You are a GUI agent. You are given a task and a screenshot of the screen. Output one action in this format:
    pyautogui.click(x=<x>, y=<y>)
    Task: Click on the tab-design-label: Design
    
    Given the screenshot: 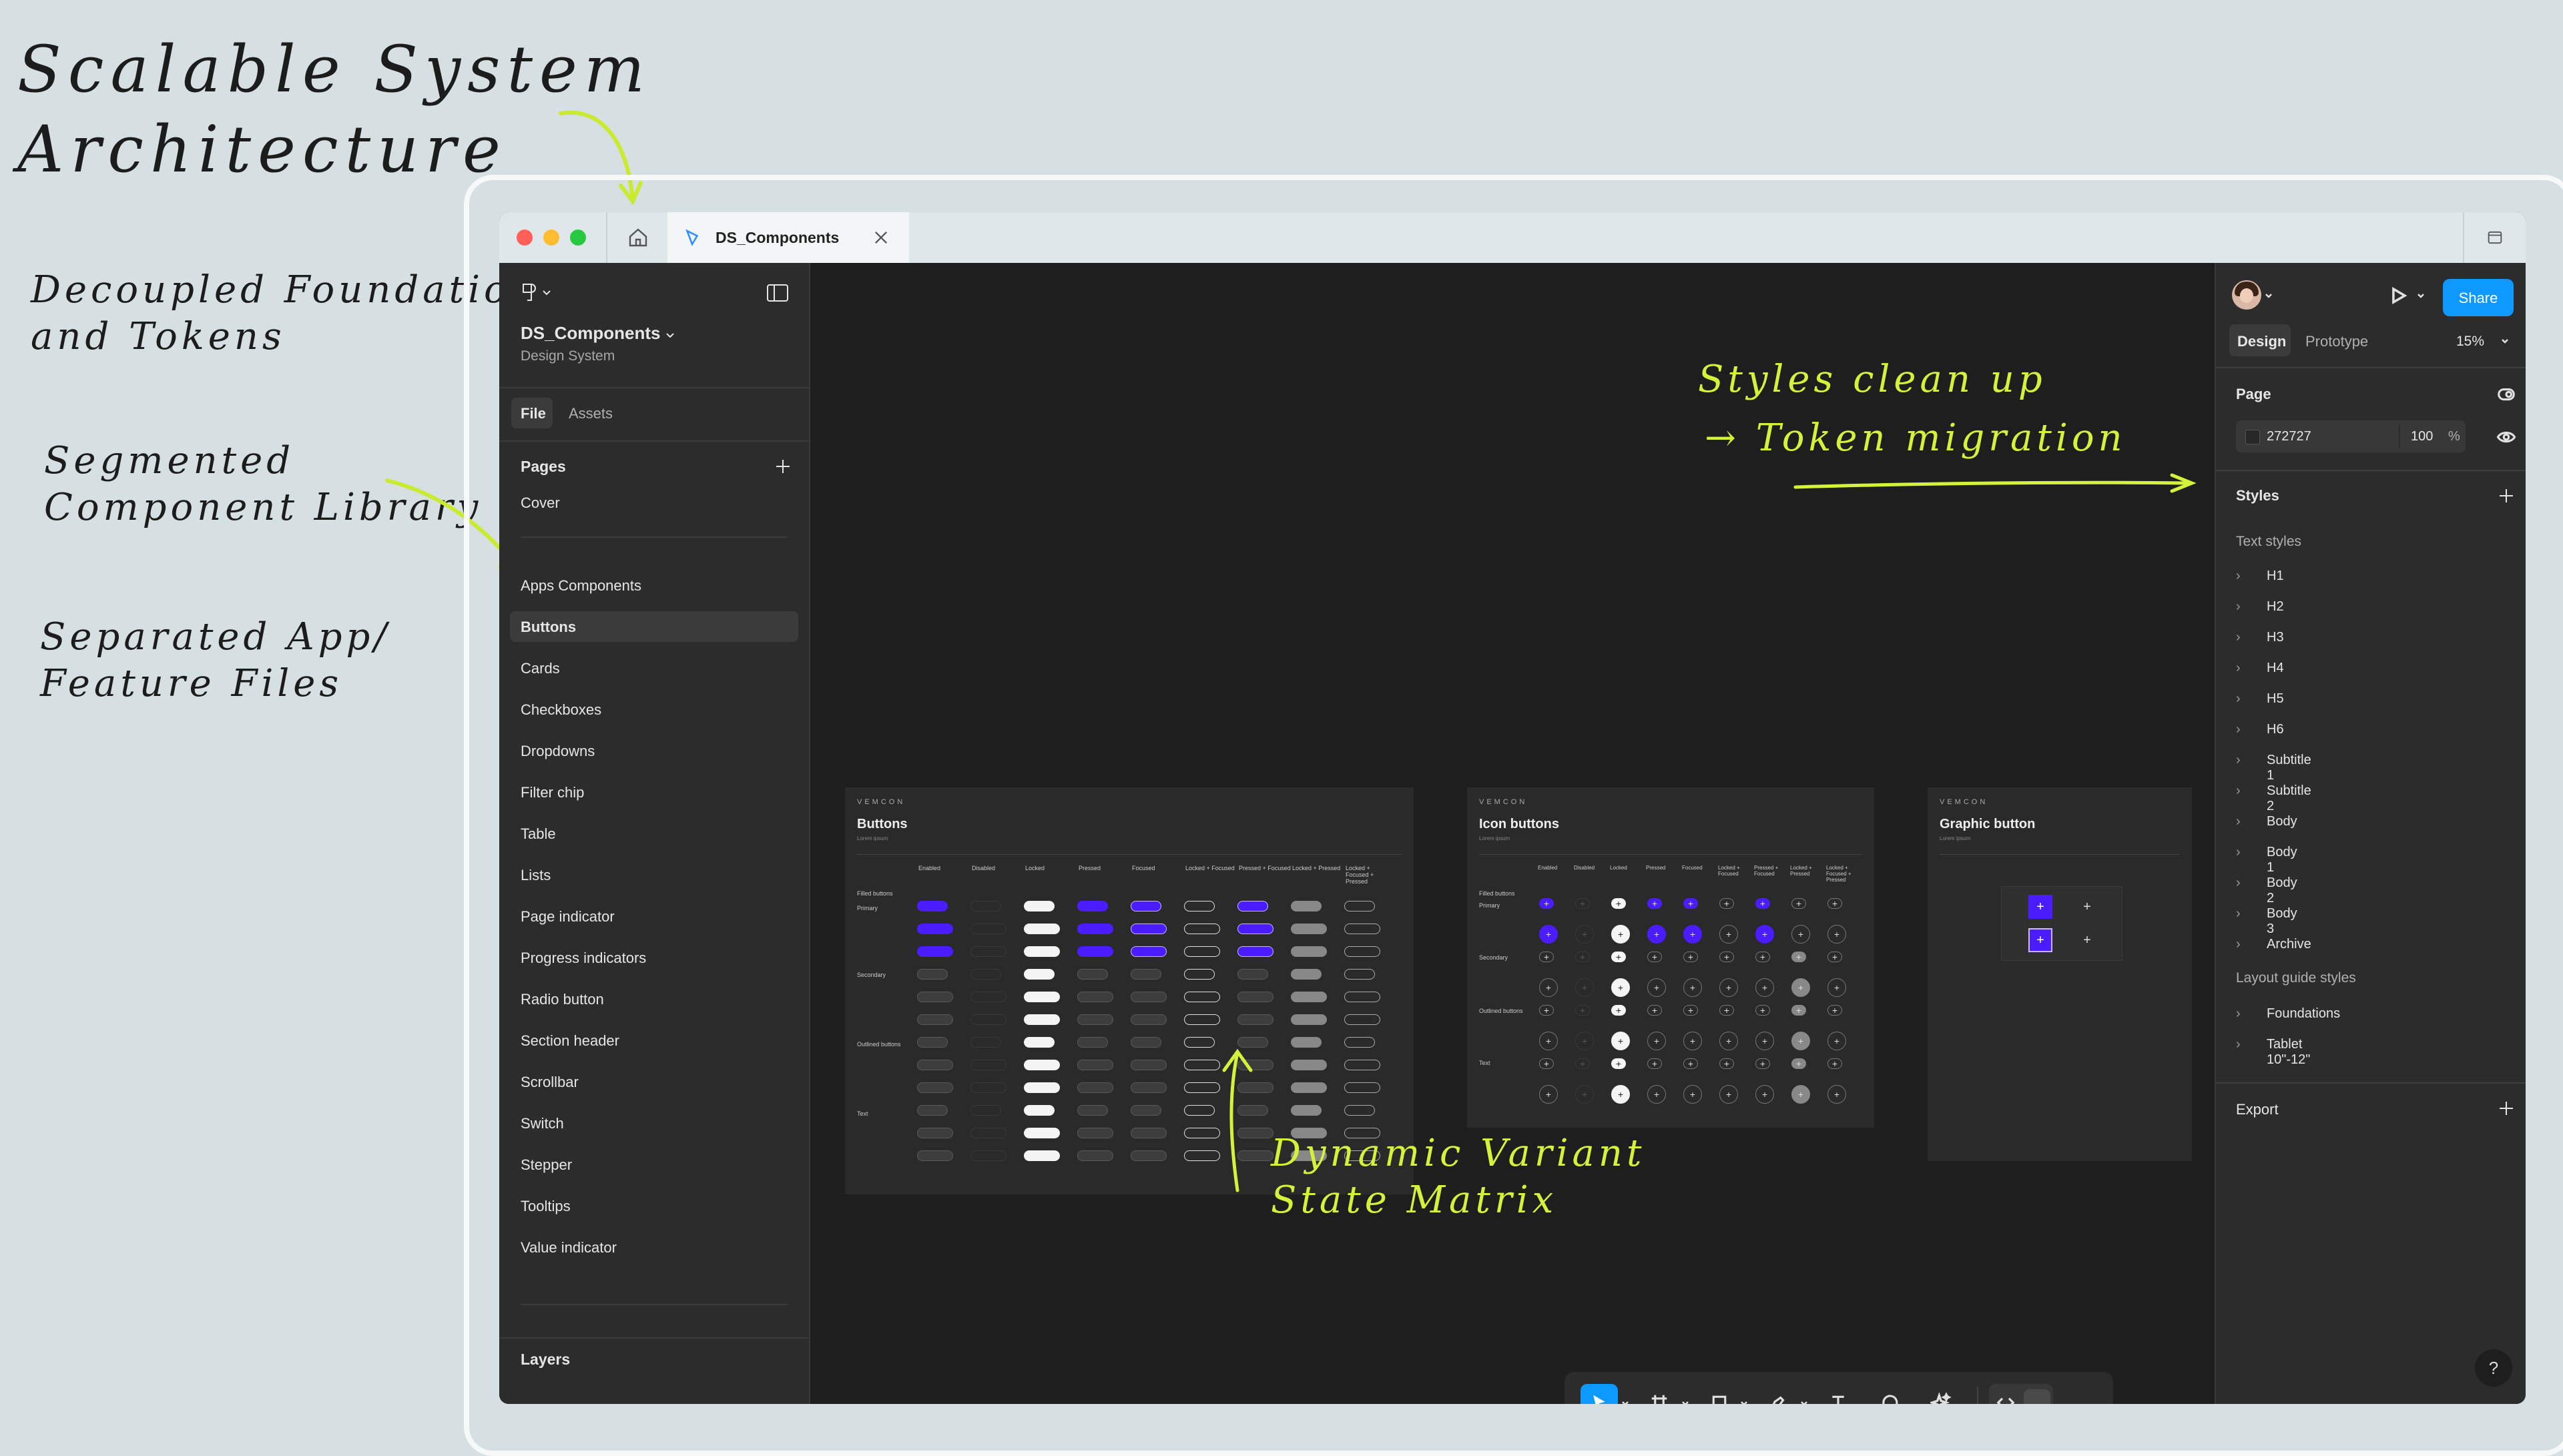 What is the action you would take?
    pyautogui.click(x=2262, y=341)
    